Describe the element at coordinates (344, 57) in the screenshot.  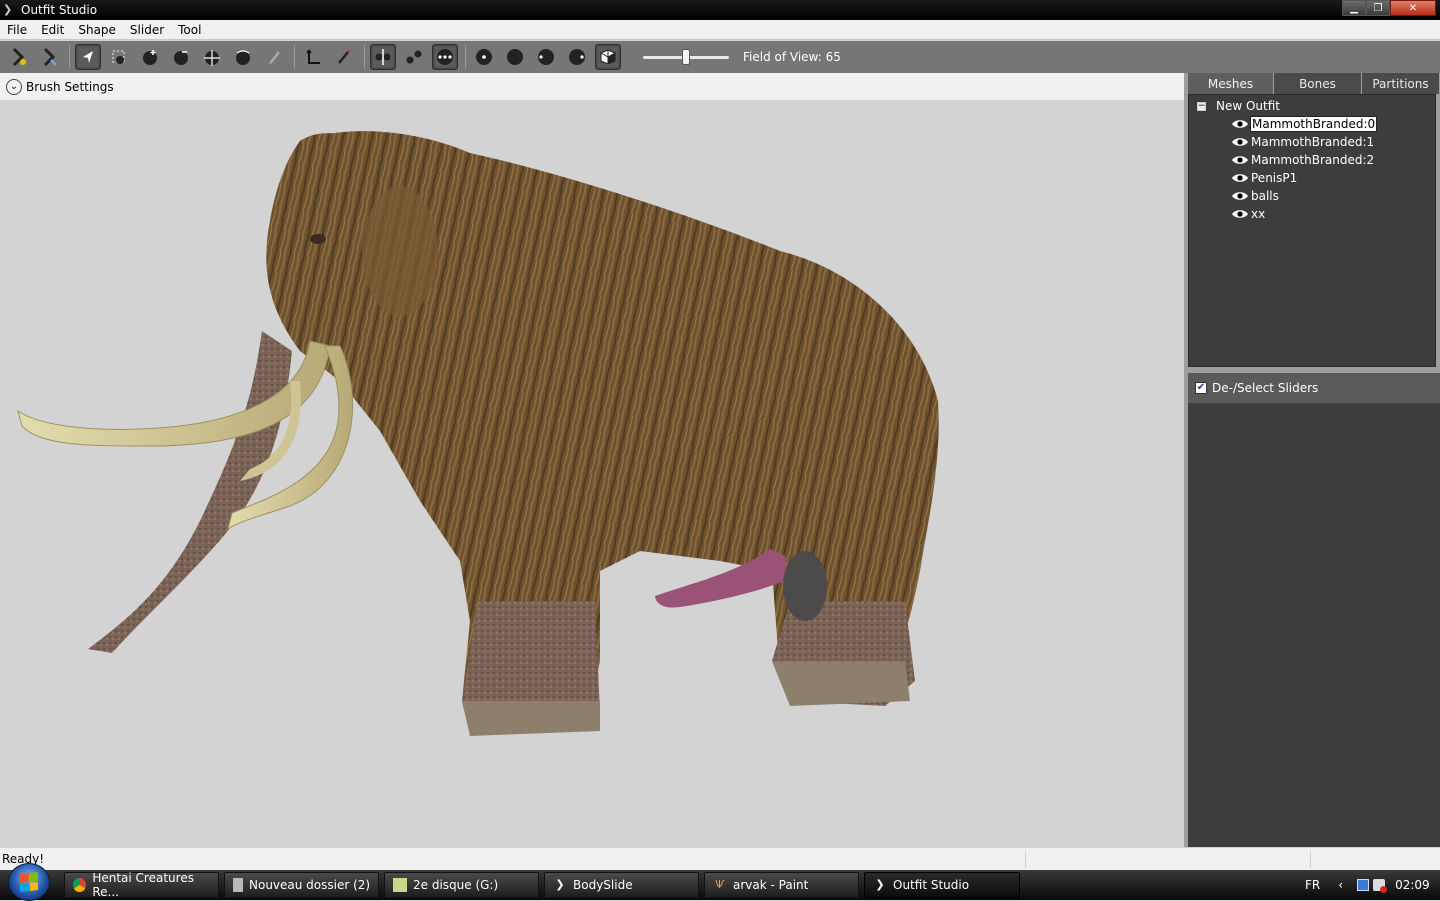
I see `pivot-button` at that location.